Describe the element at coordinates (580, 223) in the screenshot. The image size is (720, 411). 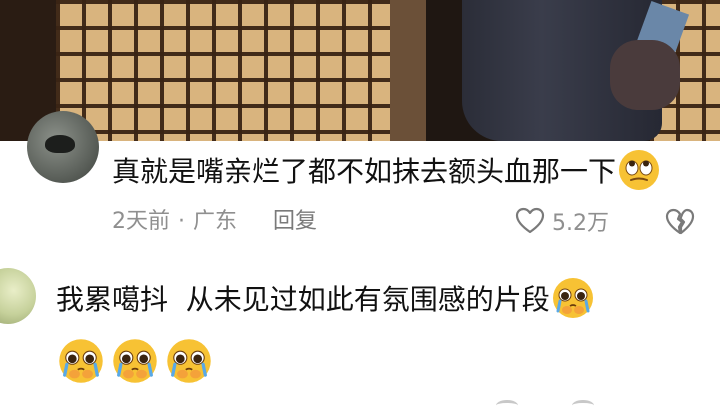
I see `like-count: 5.2万` at that location.